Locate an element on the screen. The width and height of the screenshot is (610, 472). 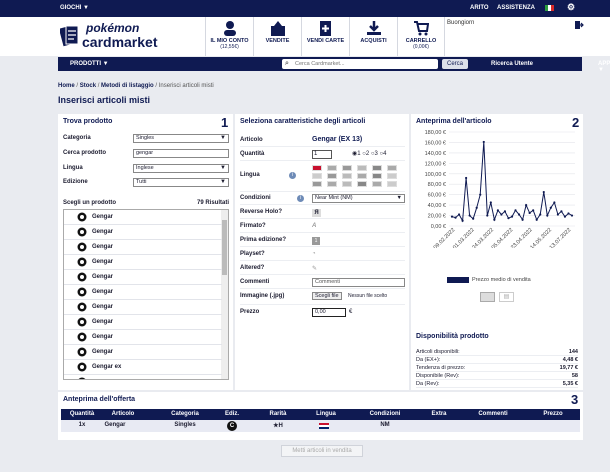
logo: pokémon cardmarket is located at coordinates (115, 36).